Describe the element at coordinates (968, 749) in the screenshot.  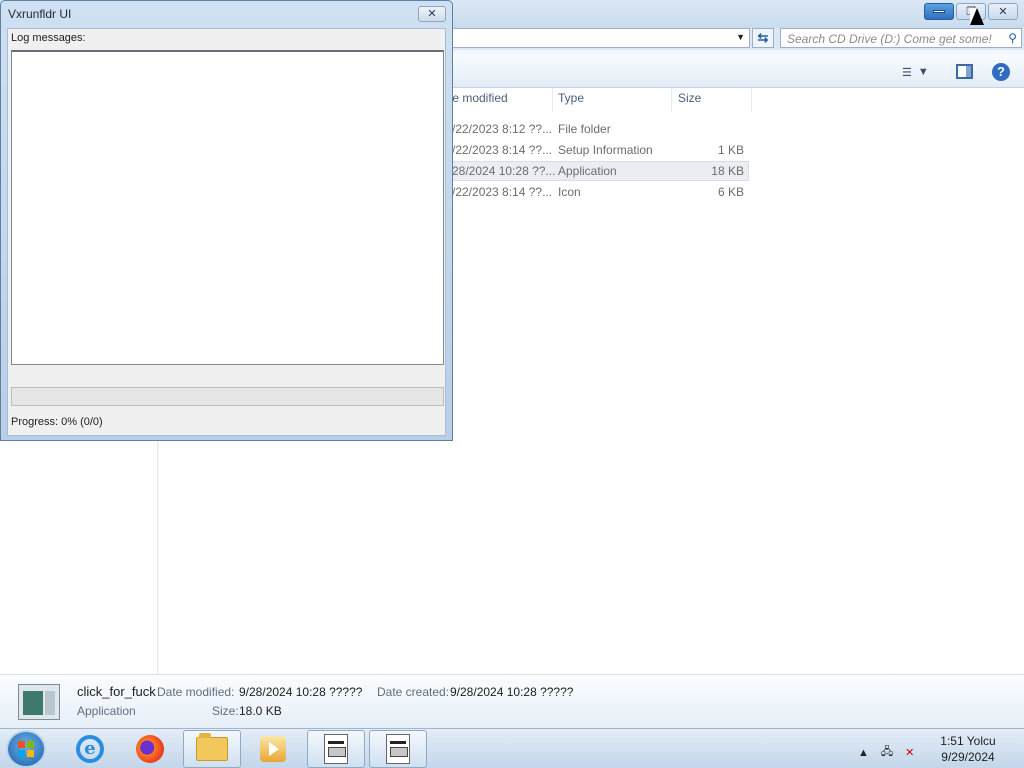
I see `clock: 1:51 Yolcu 9/29/2024` at that location.